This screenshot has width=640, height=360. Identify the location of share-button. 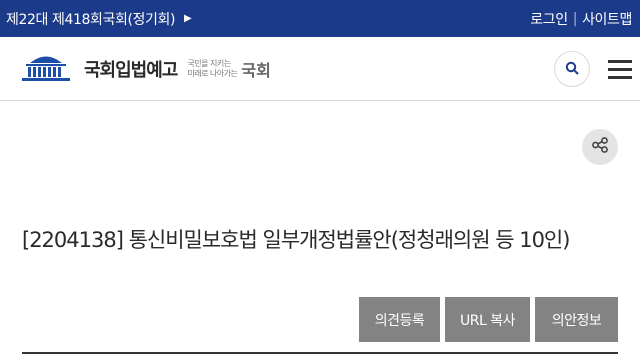
(600, 147).